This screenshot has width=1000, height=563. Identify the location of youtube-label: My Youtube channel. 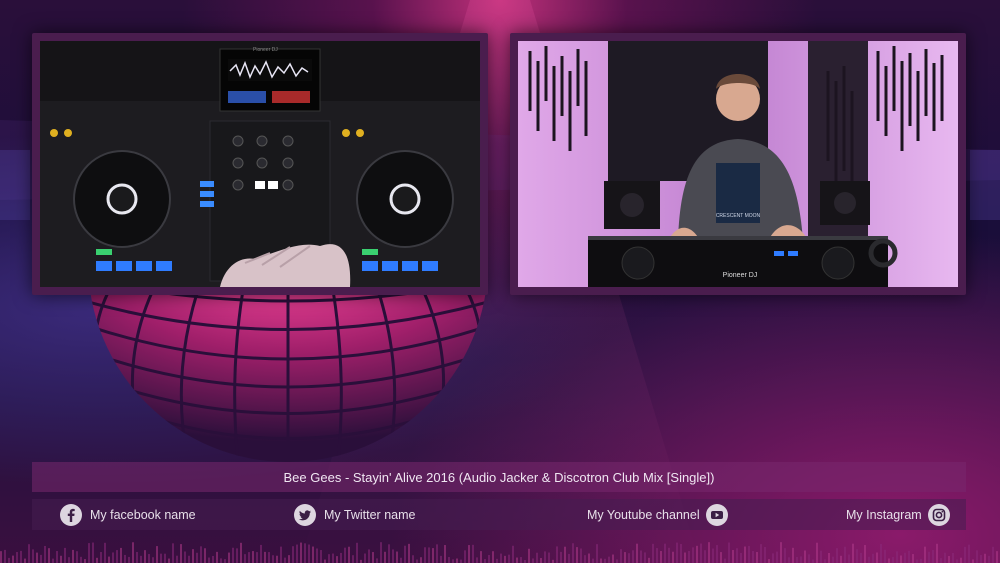
(643, 514).